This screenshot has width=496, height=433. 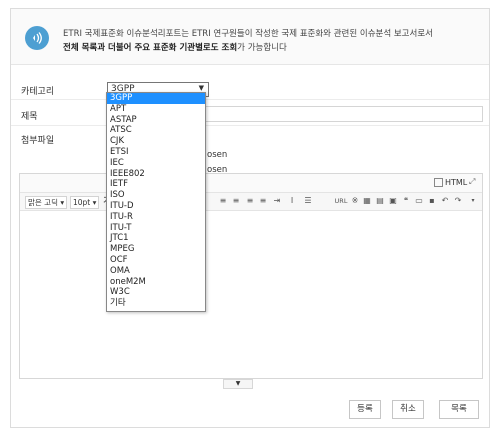 I want to click on html-checkbox, so click(x=438, y=182).